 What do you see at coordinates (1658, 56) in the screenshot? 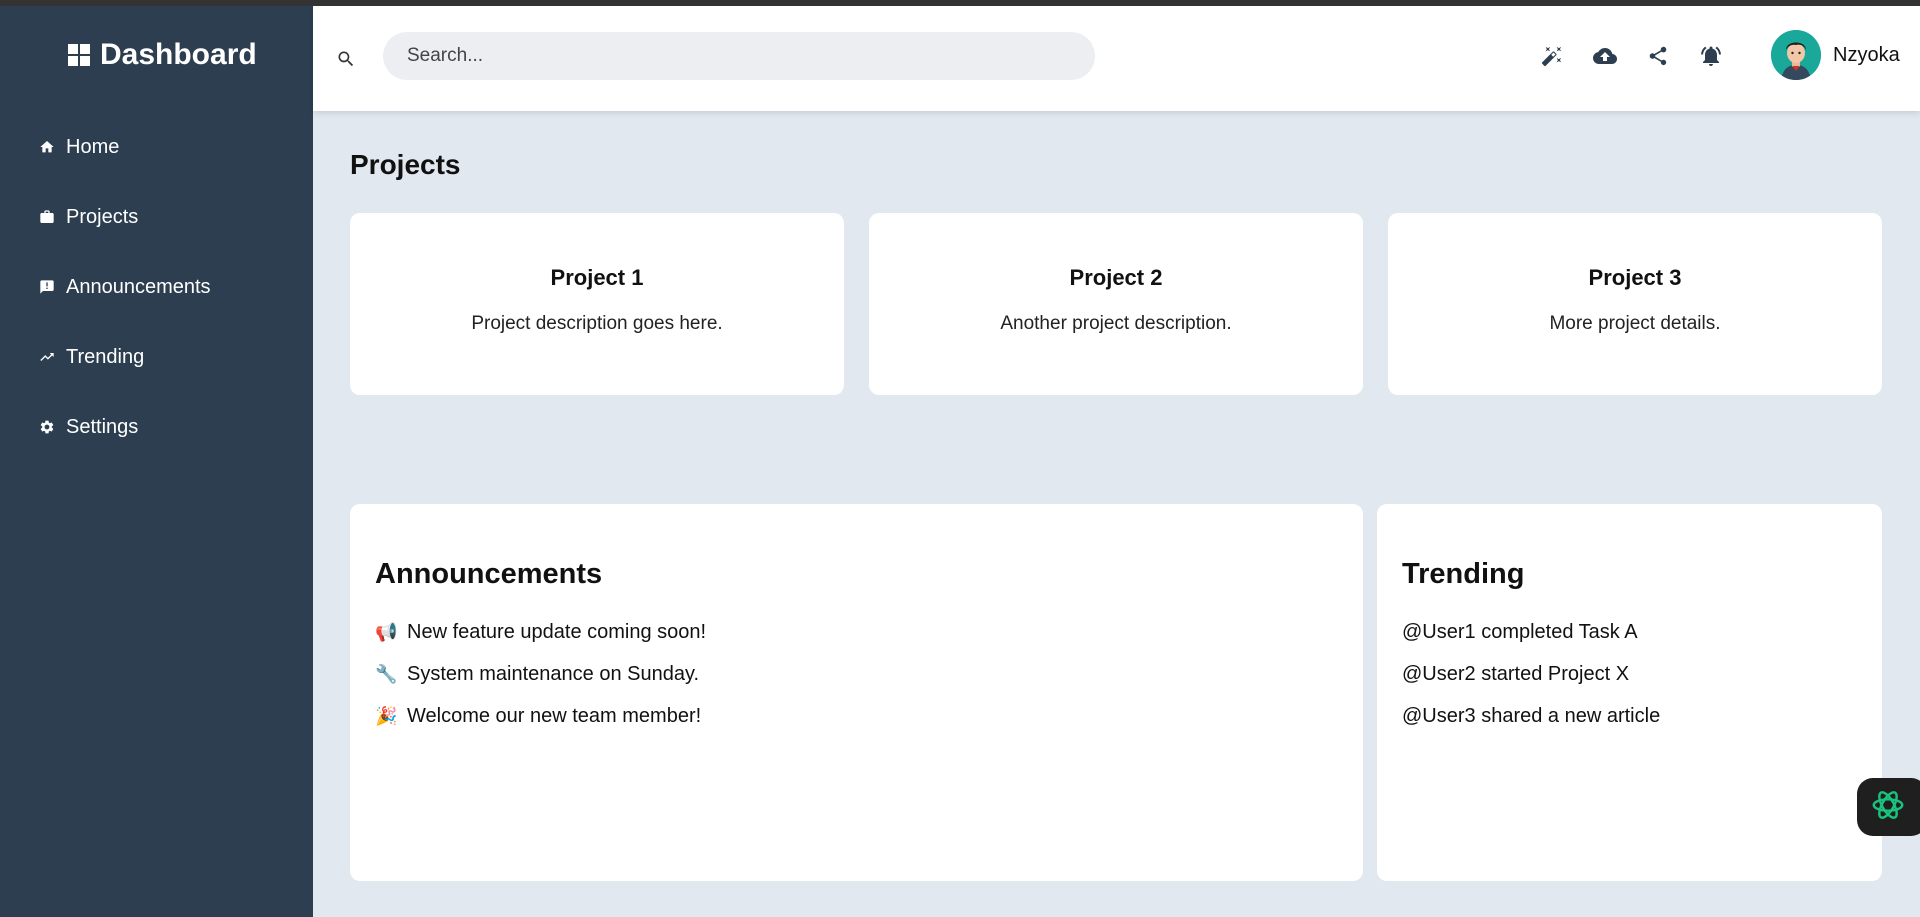
I see `share-icon` at bounding box center [1658, 56].